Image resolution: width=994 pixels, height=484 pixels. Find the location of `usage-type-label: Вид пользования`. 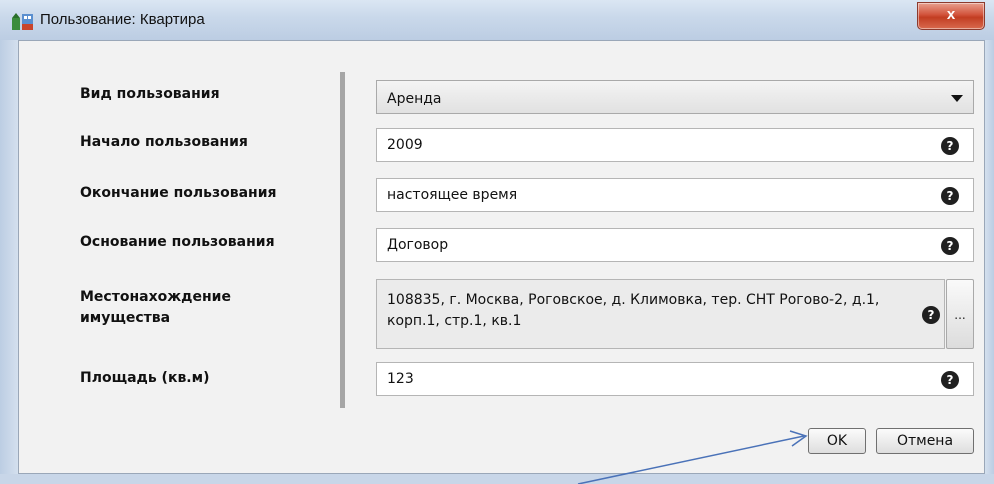

usage-type-label: Вид пользования is located at coordinates (150, 94).